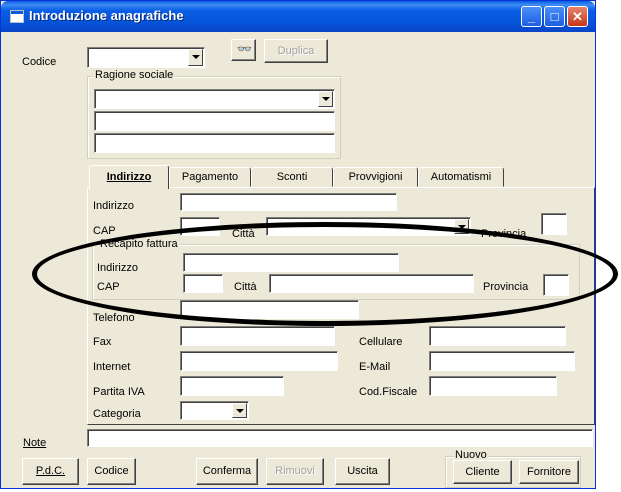  Describe the element at coordinates (102, 342) in the screenshot. I see `fax-label: Fax` at that location.